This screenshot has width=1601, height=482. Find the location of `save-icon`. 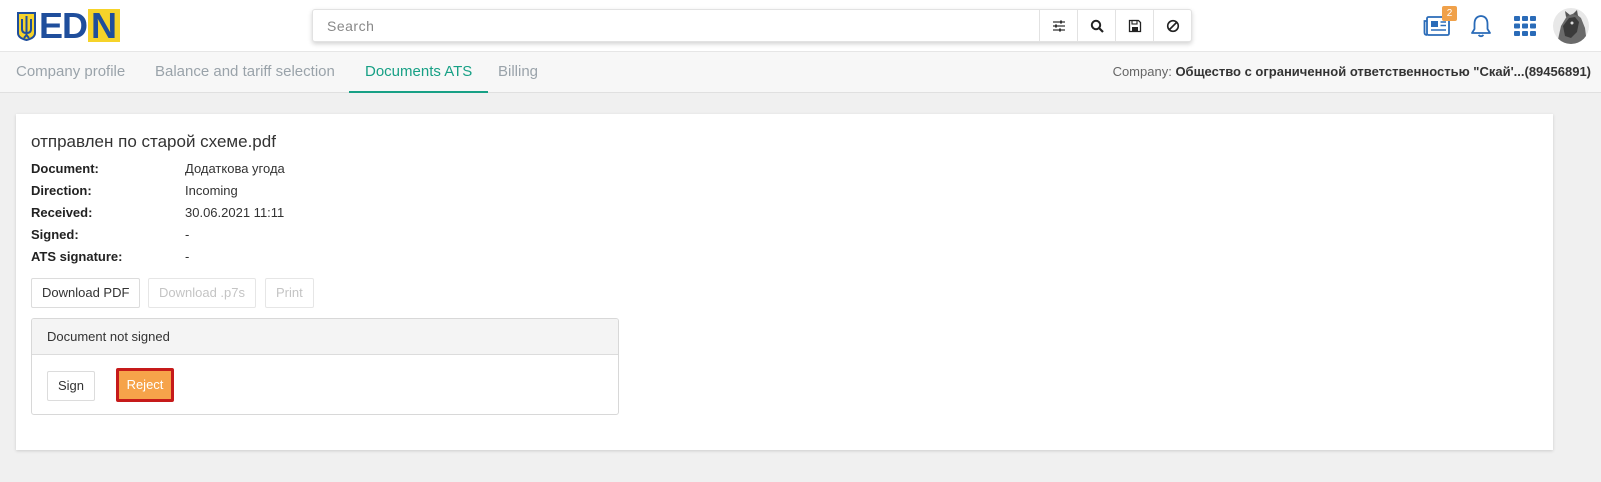

save-icon is located at coordinates (1134, 25).